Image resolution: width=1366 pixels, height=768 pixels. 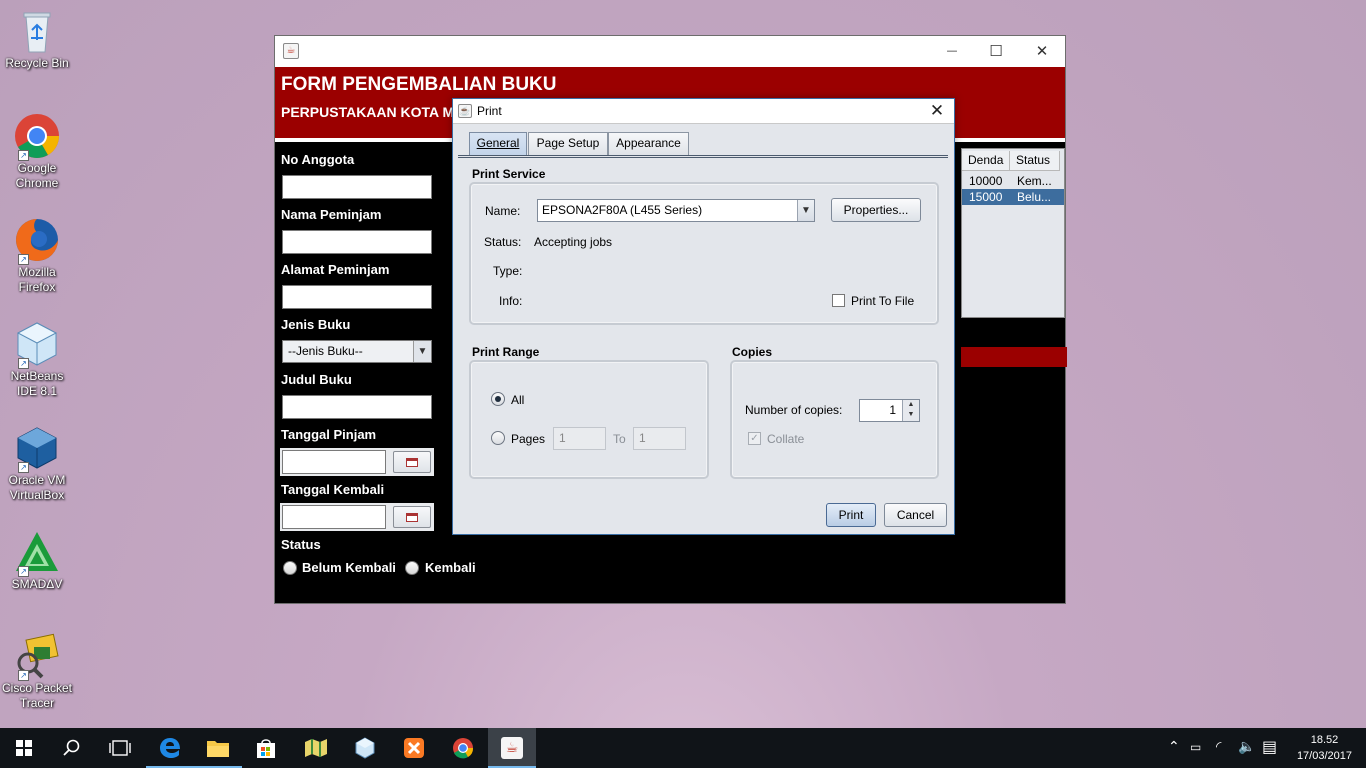 What do you see at coordinates (952, 51) in the screenshot?
I see `minimize-button: —` at bounding box center [952, 51].